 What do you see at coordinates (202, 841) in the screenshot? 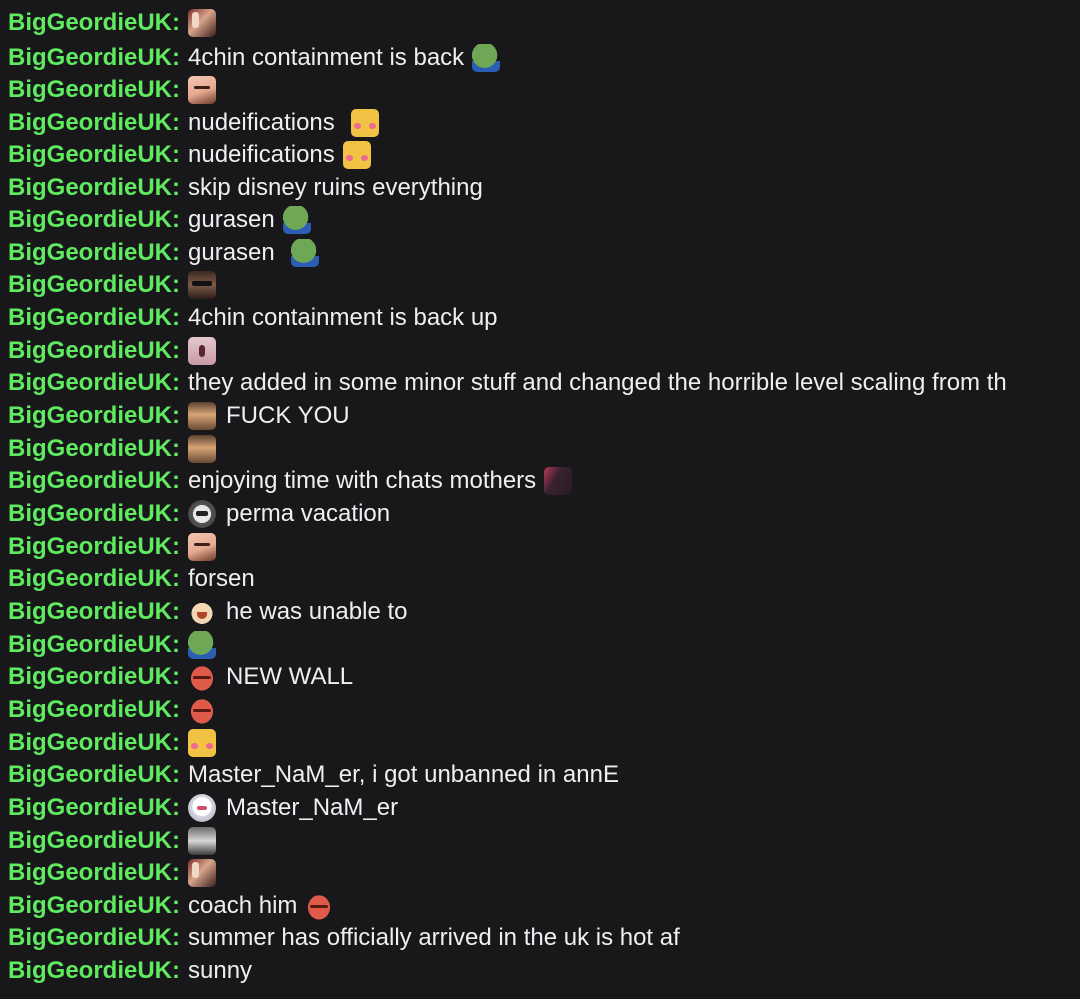
I see `stack-emote-icon` at bounding box center [202, 841].